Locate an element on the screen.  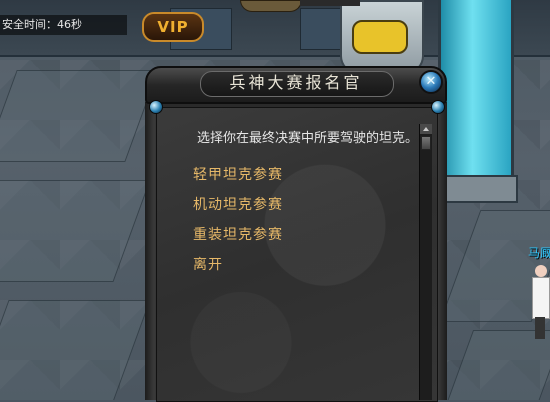
close-icon: ✕ is located at coordinates (431, 81).